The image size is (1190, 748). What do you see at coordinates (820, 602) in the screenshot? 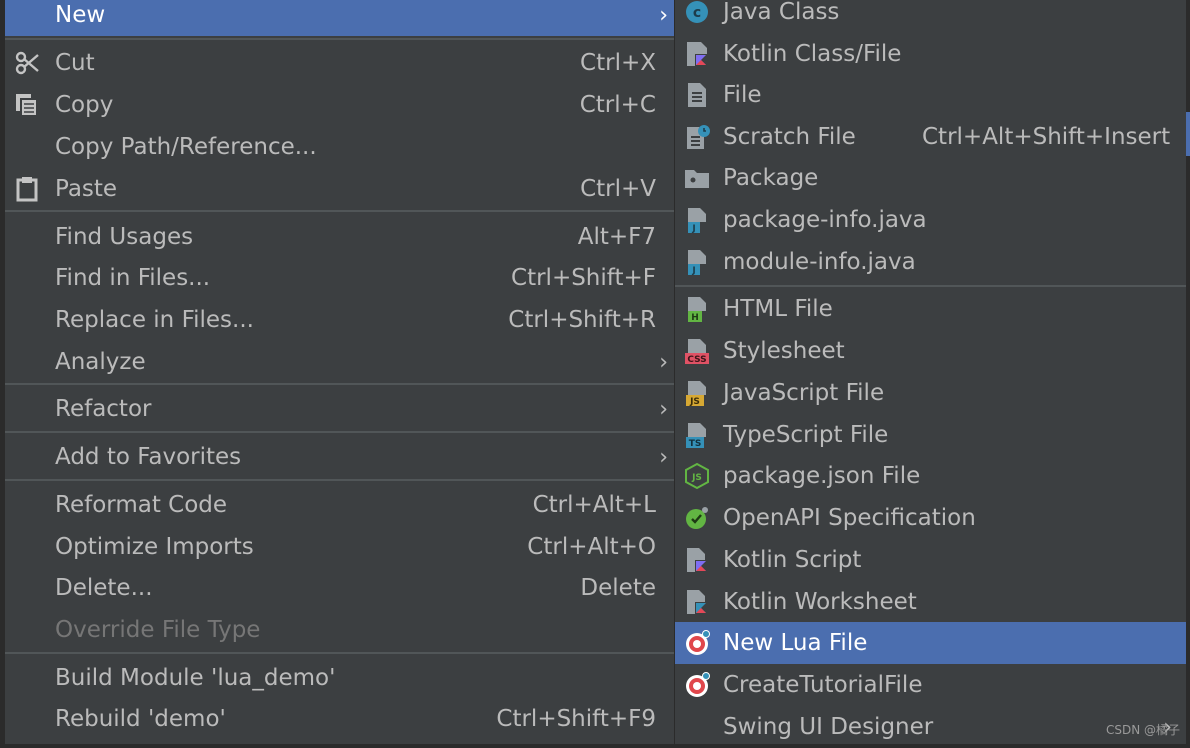
I see `submenu-item-label: Kotlin Worksheet` at bounding box center [820, 602].